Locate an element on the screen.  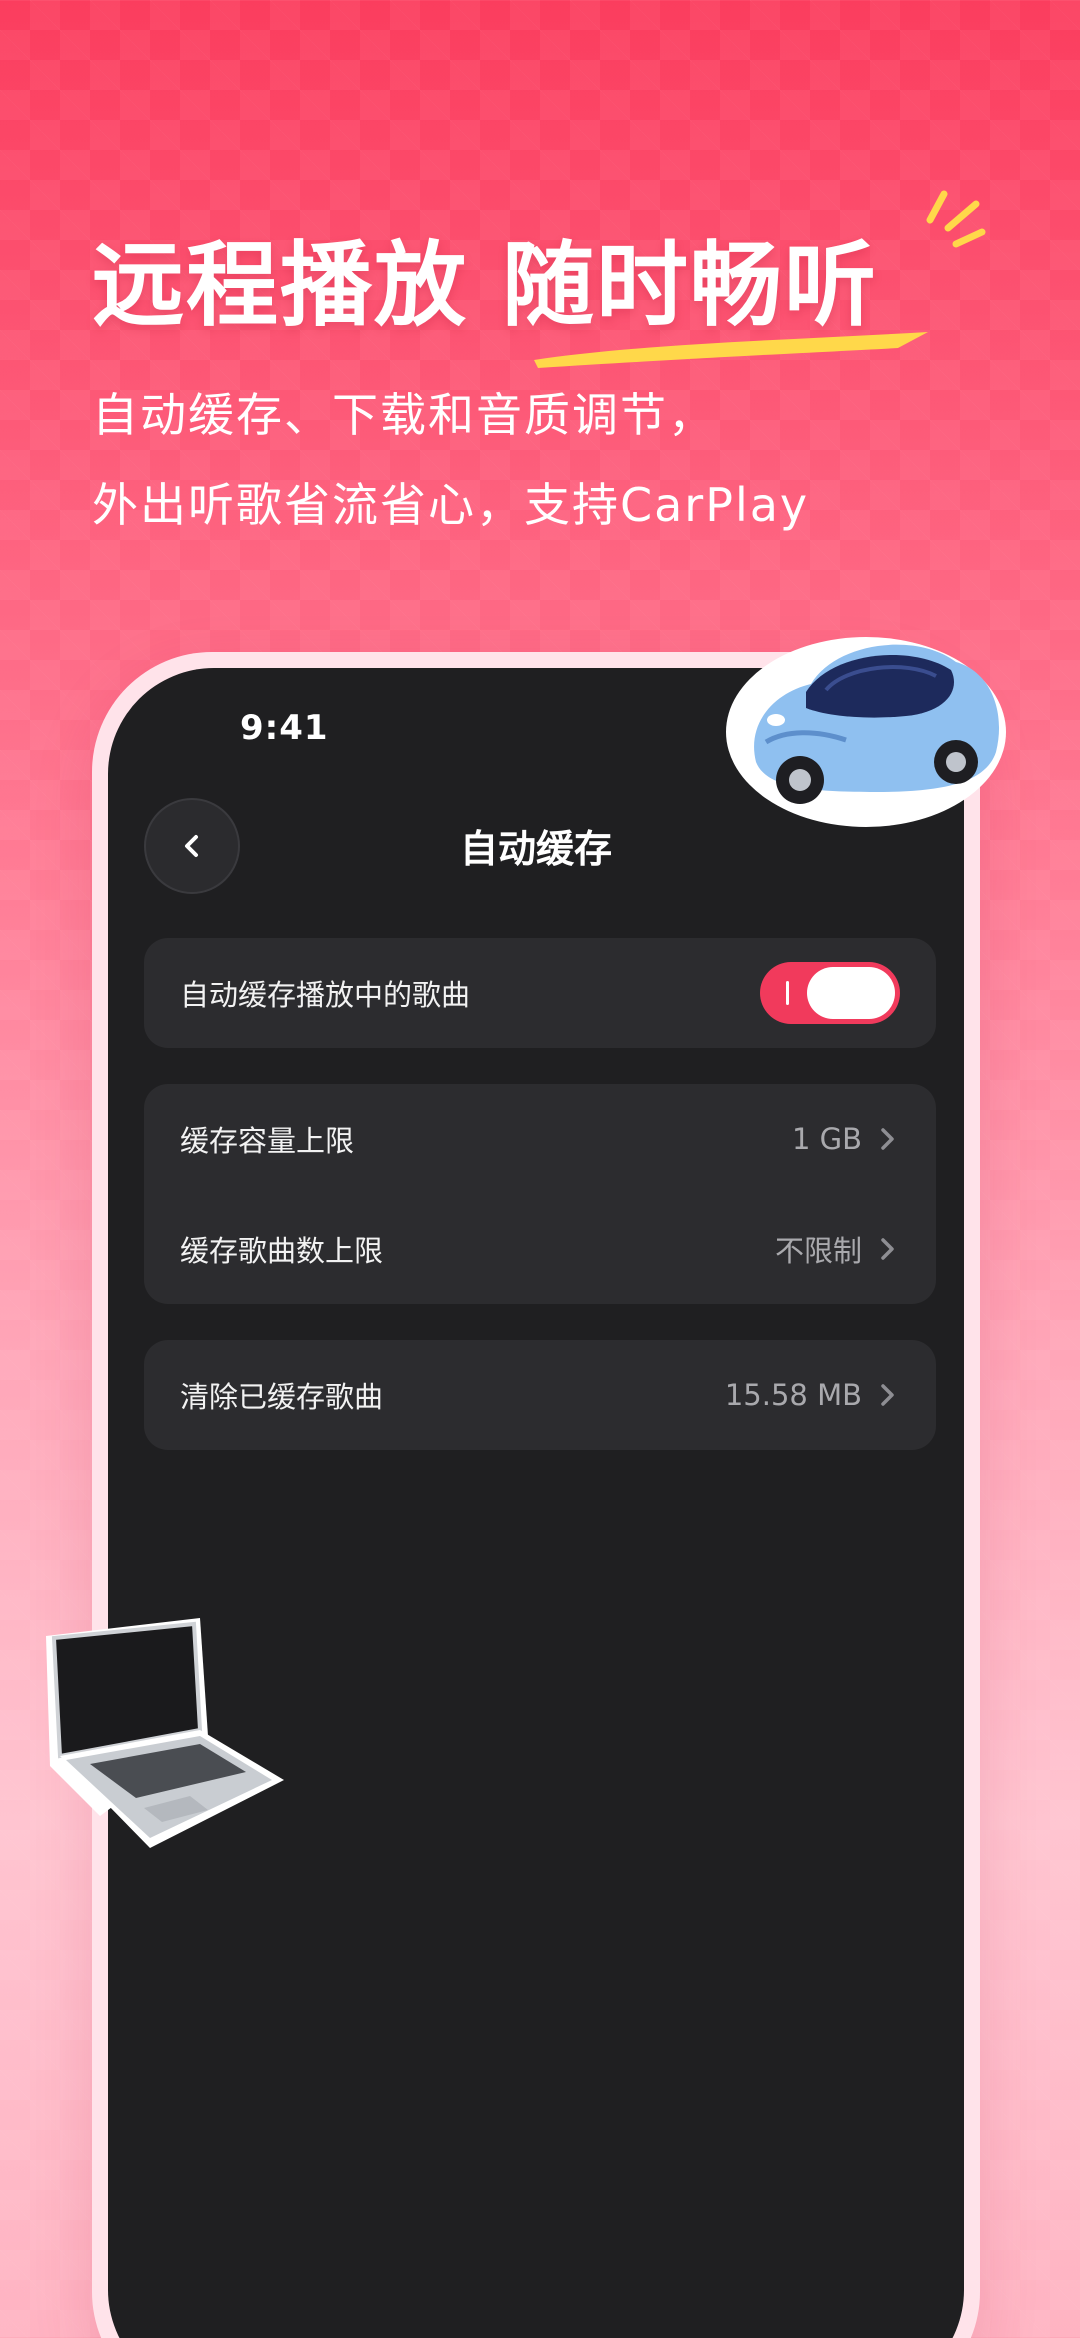
cache-limits-card: 缓存容量上限 1 GB 缓存歌曲数上限 不限制 is located at coordinates (540, 1194).